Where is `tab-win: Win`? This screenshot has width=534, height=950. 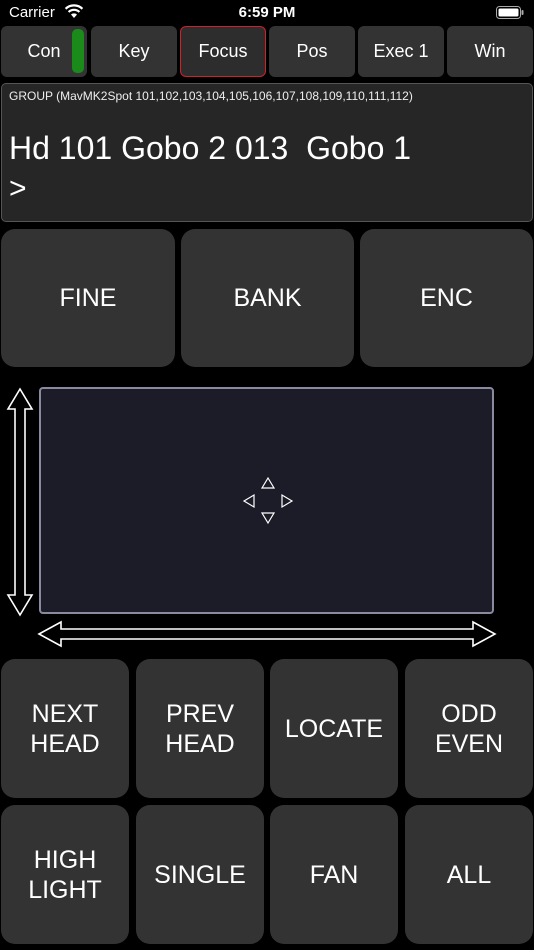 tab-win: Win is located at coordinates (490, 51).